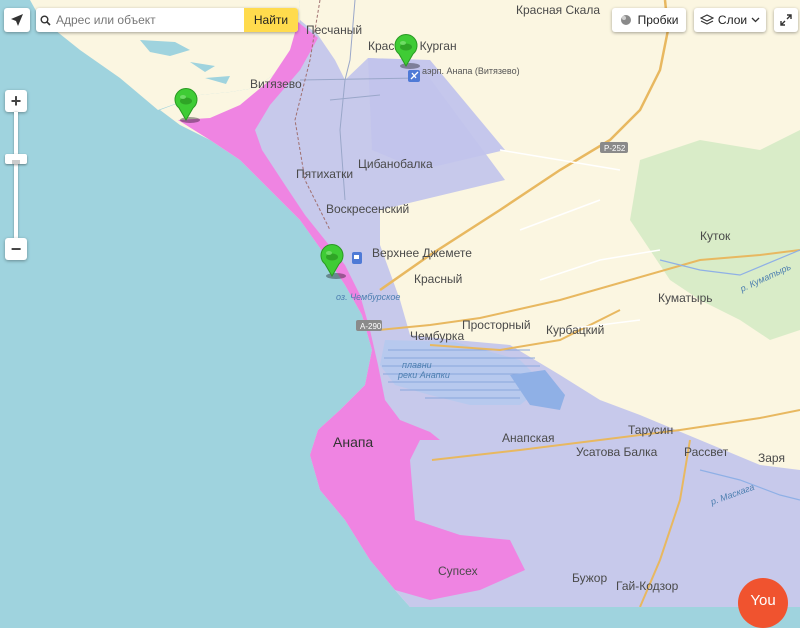 This screenshot has width=800, height=628. Describe the element at coordinates (334, 30) in the screenshot. I see `svg-text: Песчаный` at that location.